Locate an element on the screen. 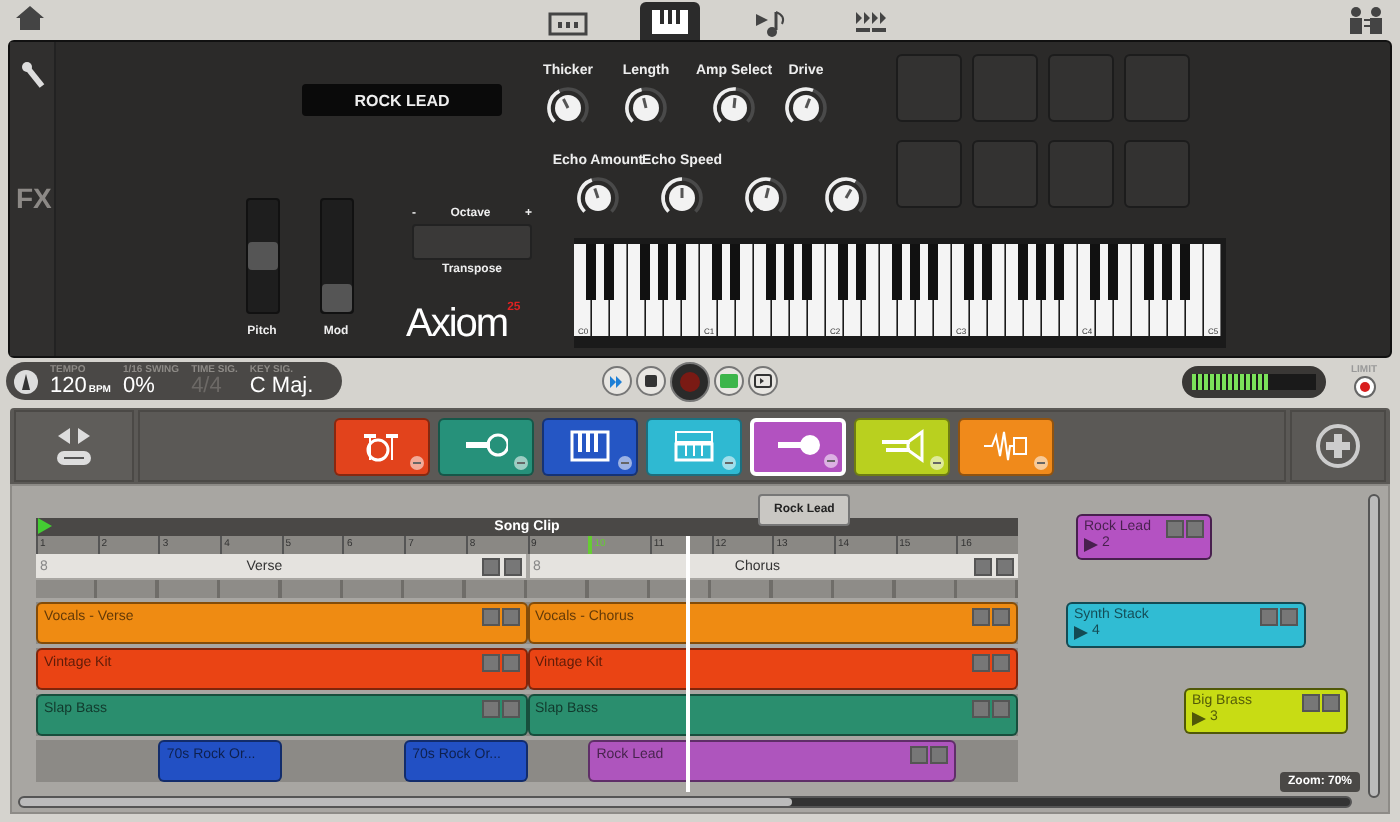  left-right-arrows-icon is located at coordinates (74, 435).